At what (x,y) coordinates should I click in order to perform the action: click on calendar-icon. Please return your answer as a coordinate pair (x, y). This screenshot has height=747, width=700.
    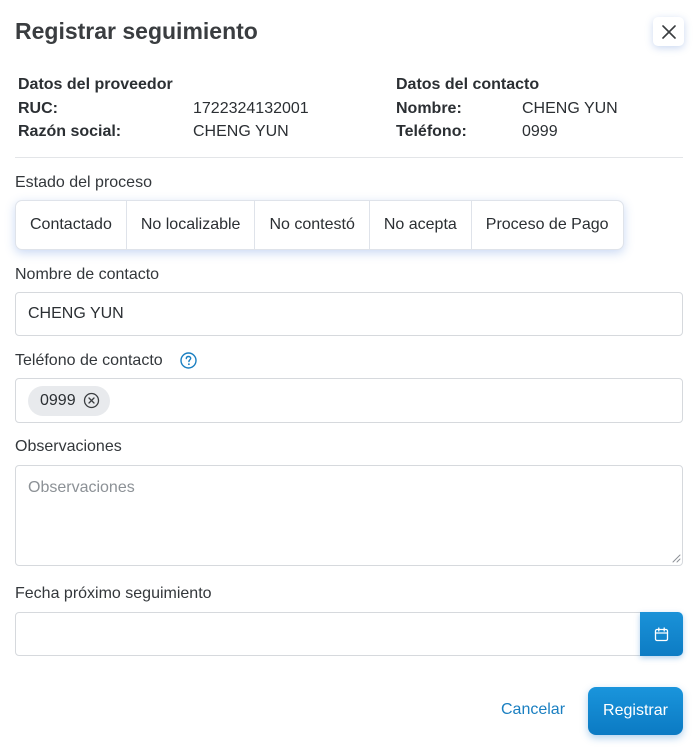
    Looking at the image, I should click on (661, 633).